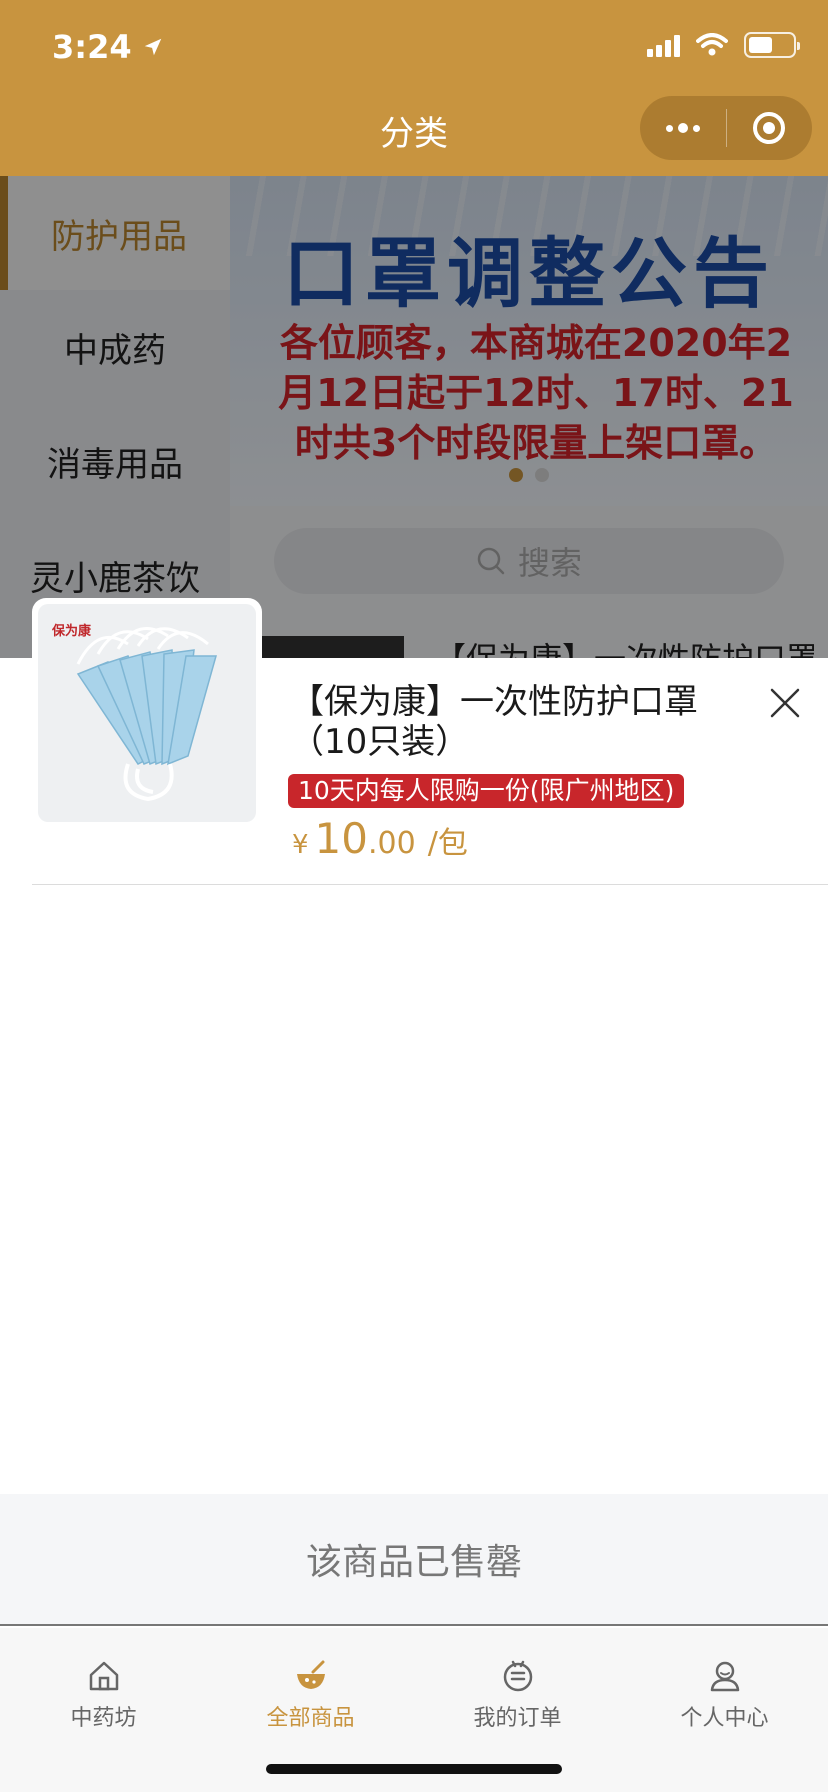  Describe the element at coordinates (392, 843) in the screenshot. I see `price-decimal: .00` at that location.